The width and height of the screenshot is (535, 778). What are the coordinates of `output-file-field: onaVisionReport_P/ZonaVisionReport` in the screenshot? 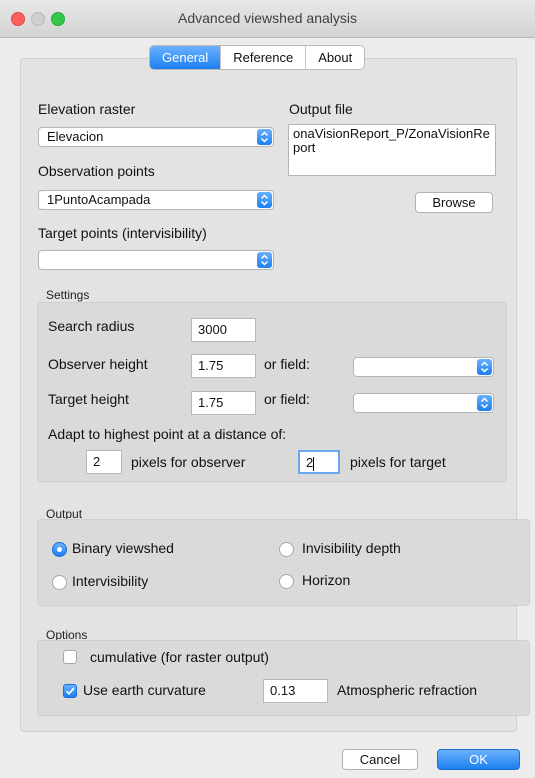 It's located at (392, 150).